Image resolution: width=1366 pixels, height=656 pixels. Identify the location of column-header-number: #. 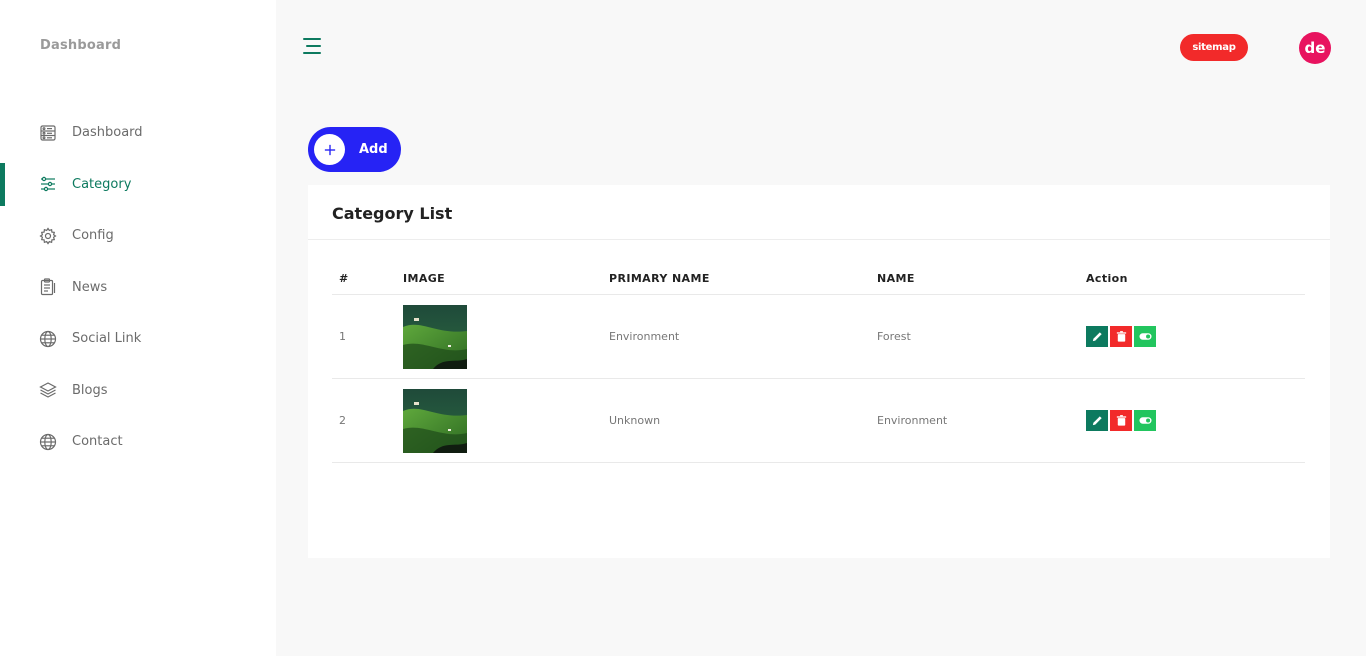
(344, 278).